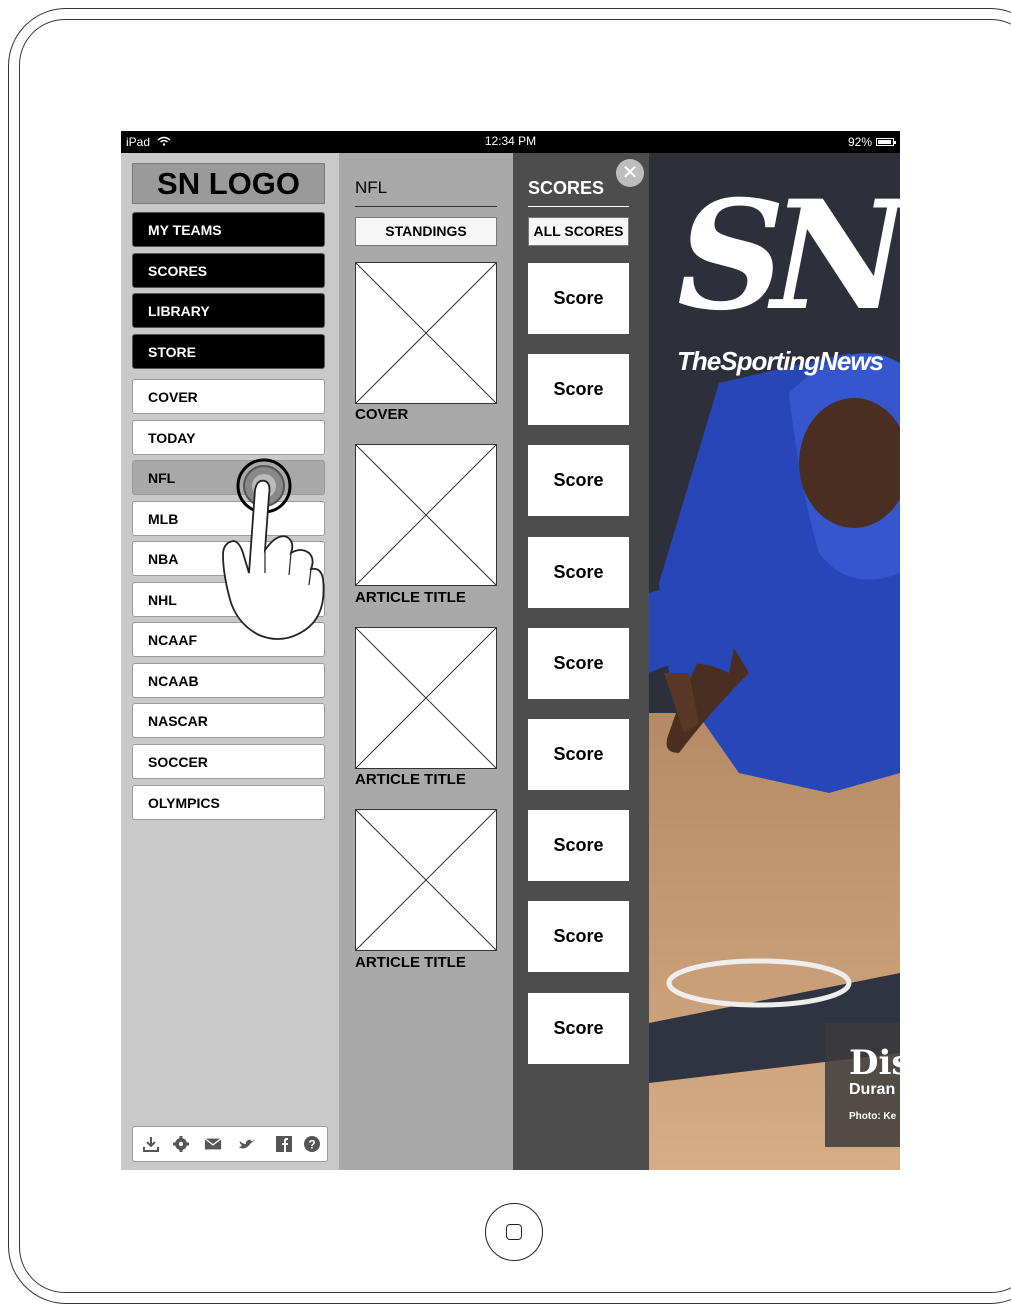  I want to click on home-button, so click(514, 1232).